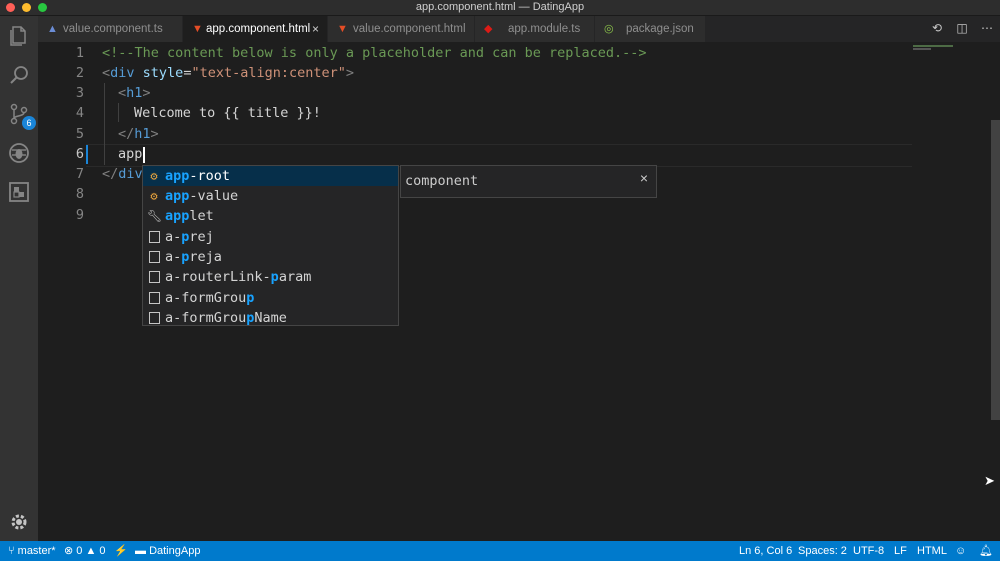 This screenshot has height=561, width=1000. What do you see at coordinates (544, 29) in the screenshot?
I see `tab-label: app.module.ts` at bounding box center [544, 29].